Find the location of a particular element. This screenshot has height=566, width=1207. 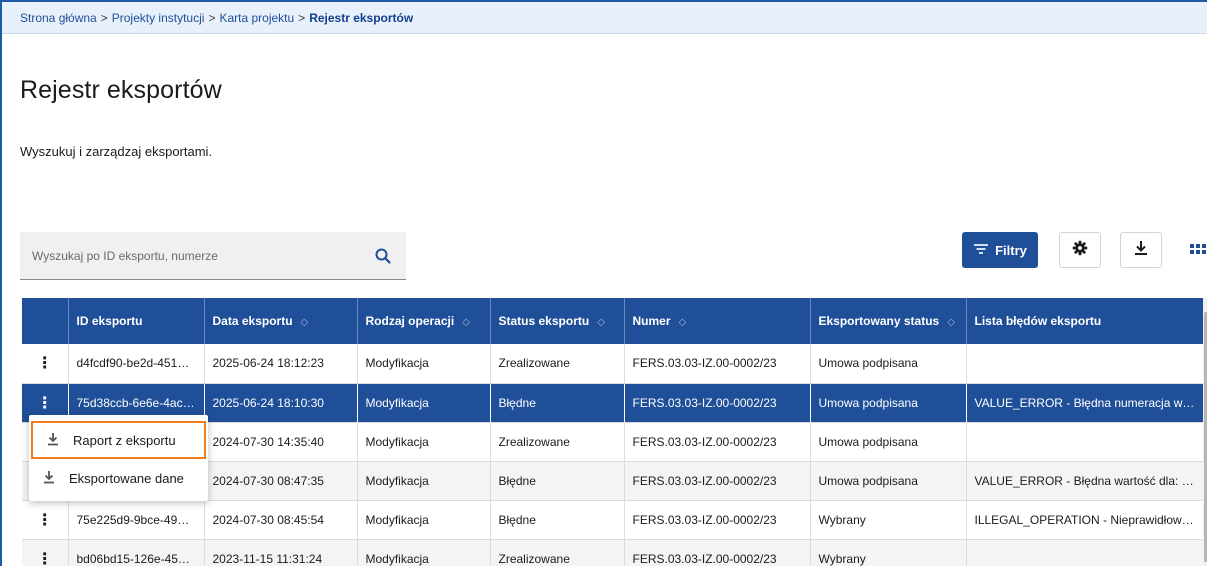

row-context-menu: Raport z eksportu Eksportowane dane is located at coordinates (118, 458).